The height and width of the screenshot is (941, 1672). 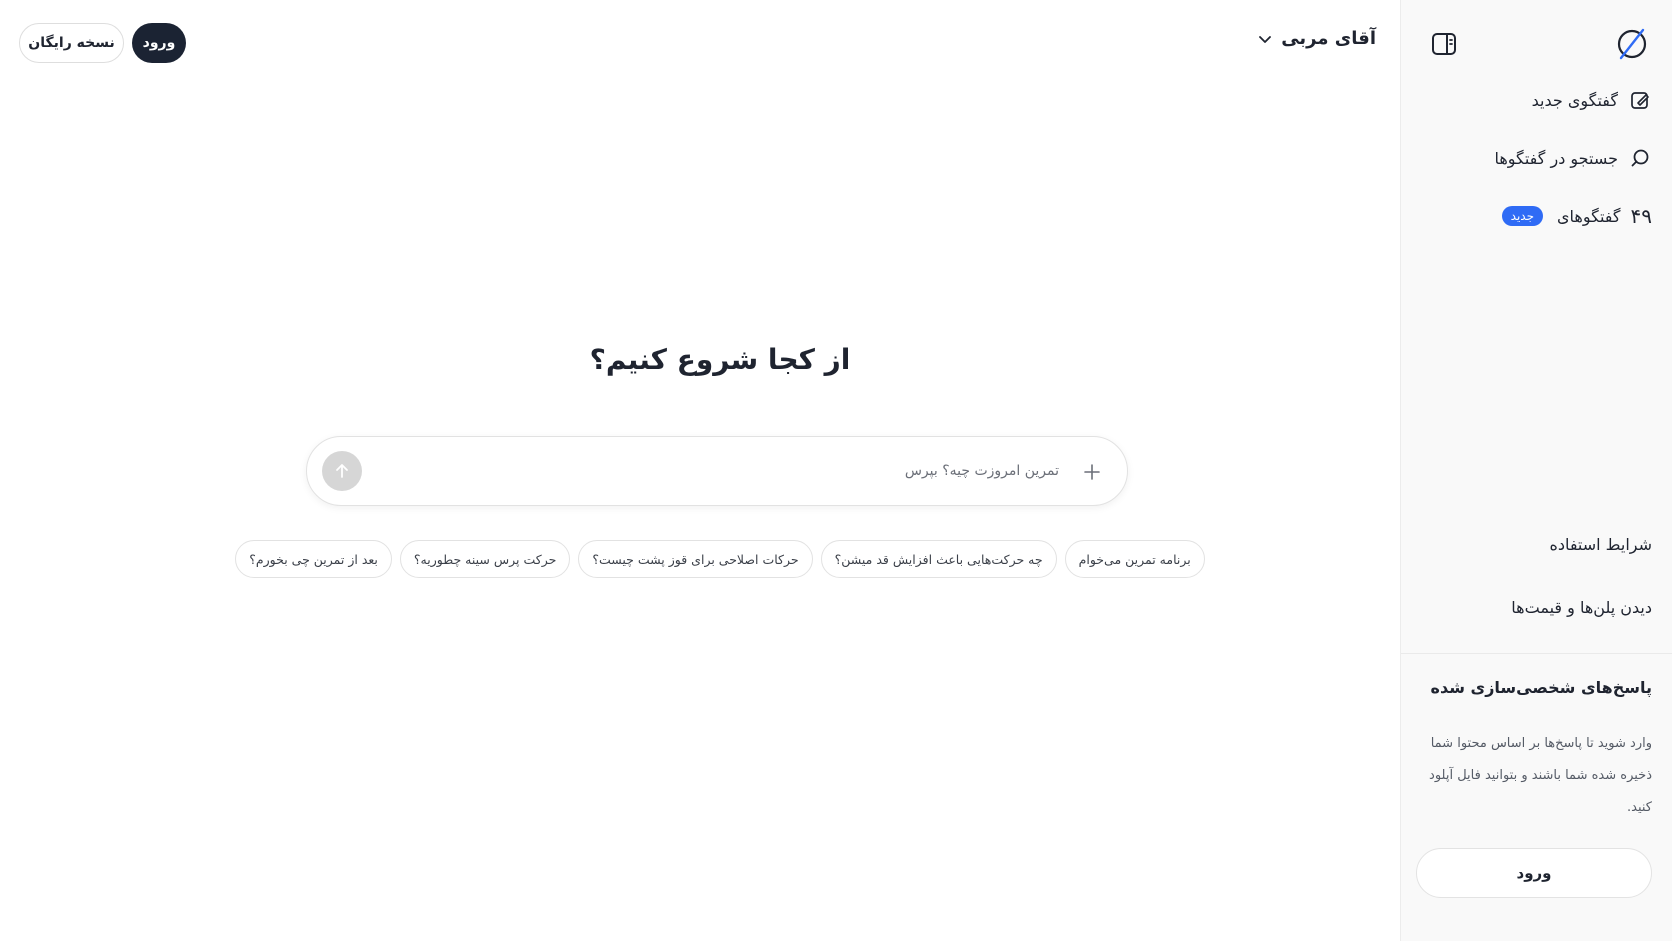 What do you see at coordinates (1600, 544) in the screenshot?
I see `terms-link: شرایط استفاده` at bounding box center [1600, 544].